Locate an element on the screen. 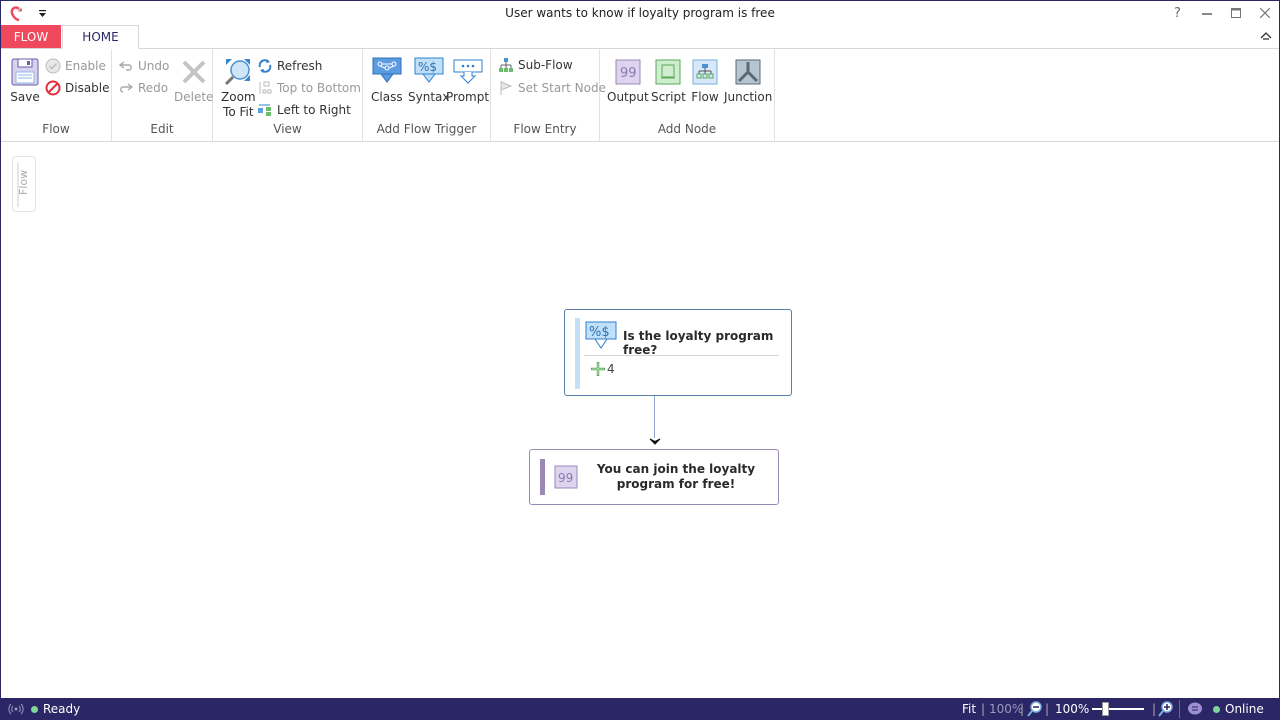  trigger-node: %$ Is the loyalty program free? 4 is located at coordinates (678, 352).